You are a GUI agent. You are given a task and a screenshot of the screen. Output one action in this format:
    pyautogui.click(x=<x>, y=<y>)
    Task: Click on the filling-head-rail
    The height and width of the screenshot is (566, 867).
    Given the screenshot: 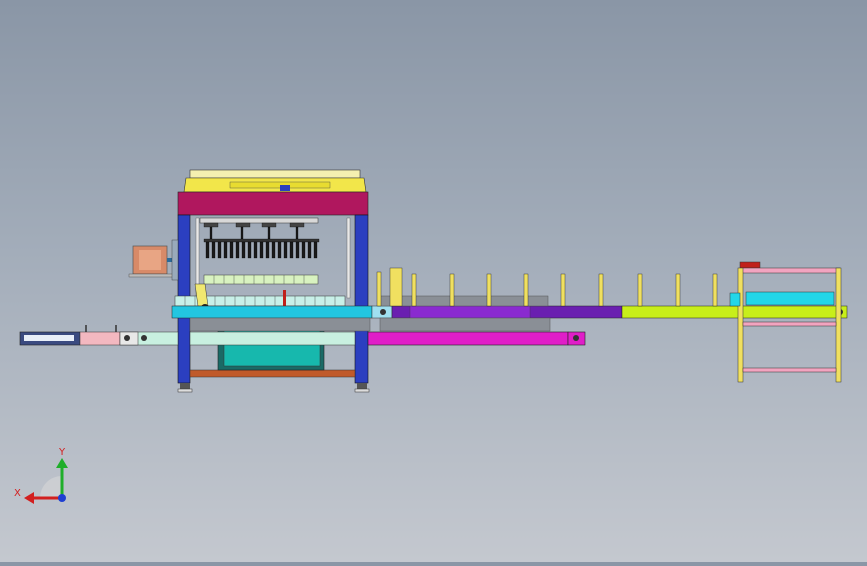 What is the action you would take?
    pyautogui.click(x=259, y=220)
    